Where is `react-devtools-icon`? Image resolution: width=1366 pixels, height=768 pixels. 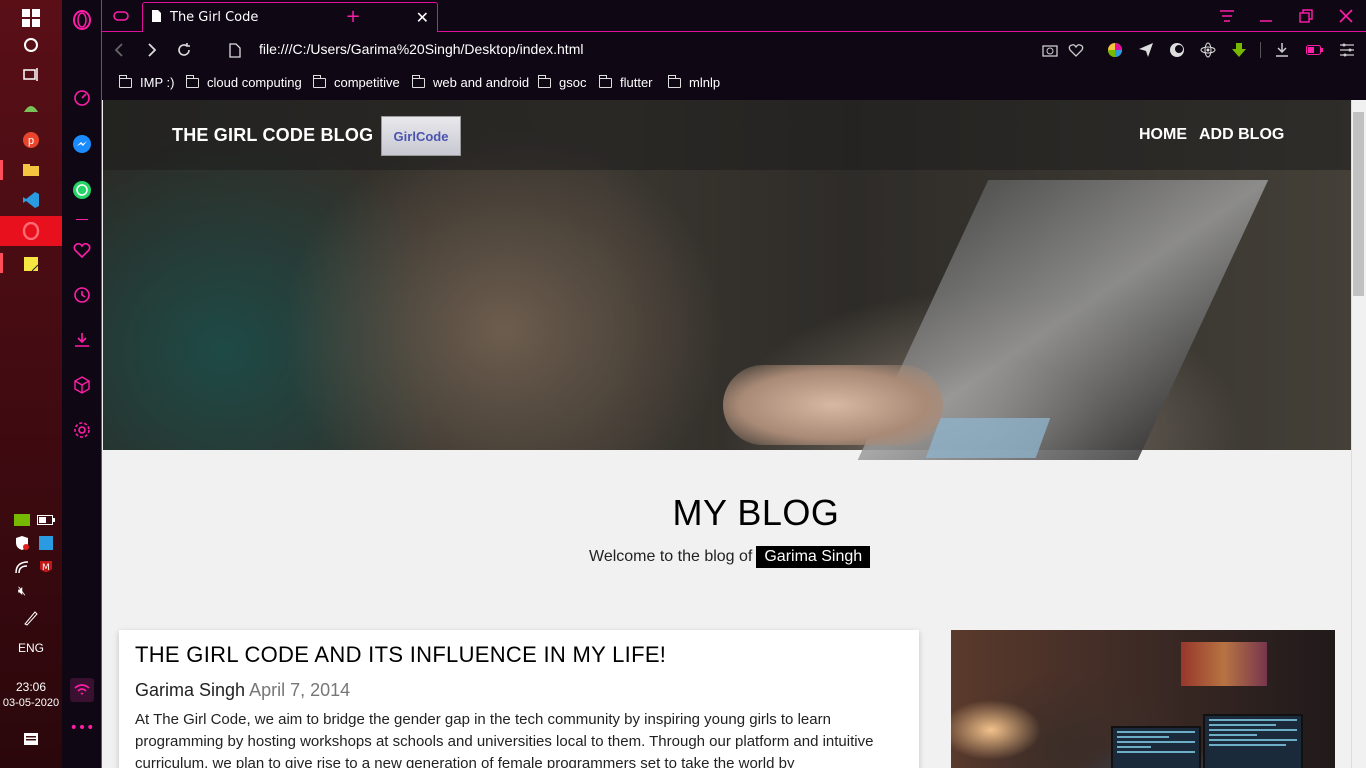
react-devtools-icon is located at coordinates (1208, 50).